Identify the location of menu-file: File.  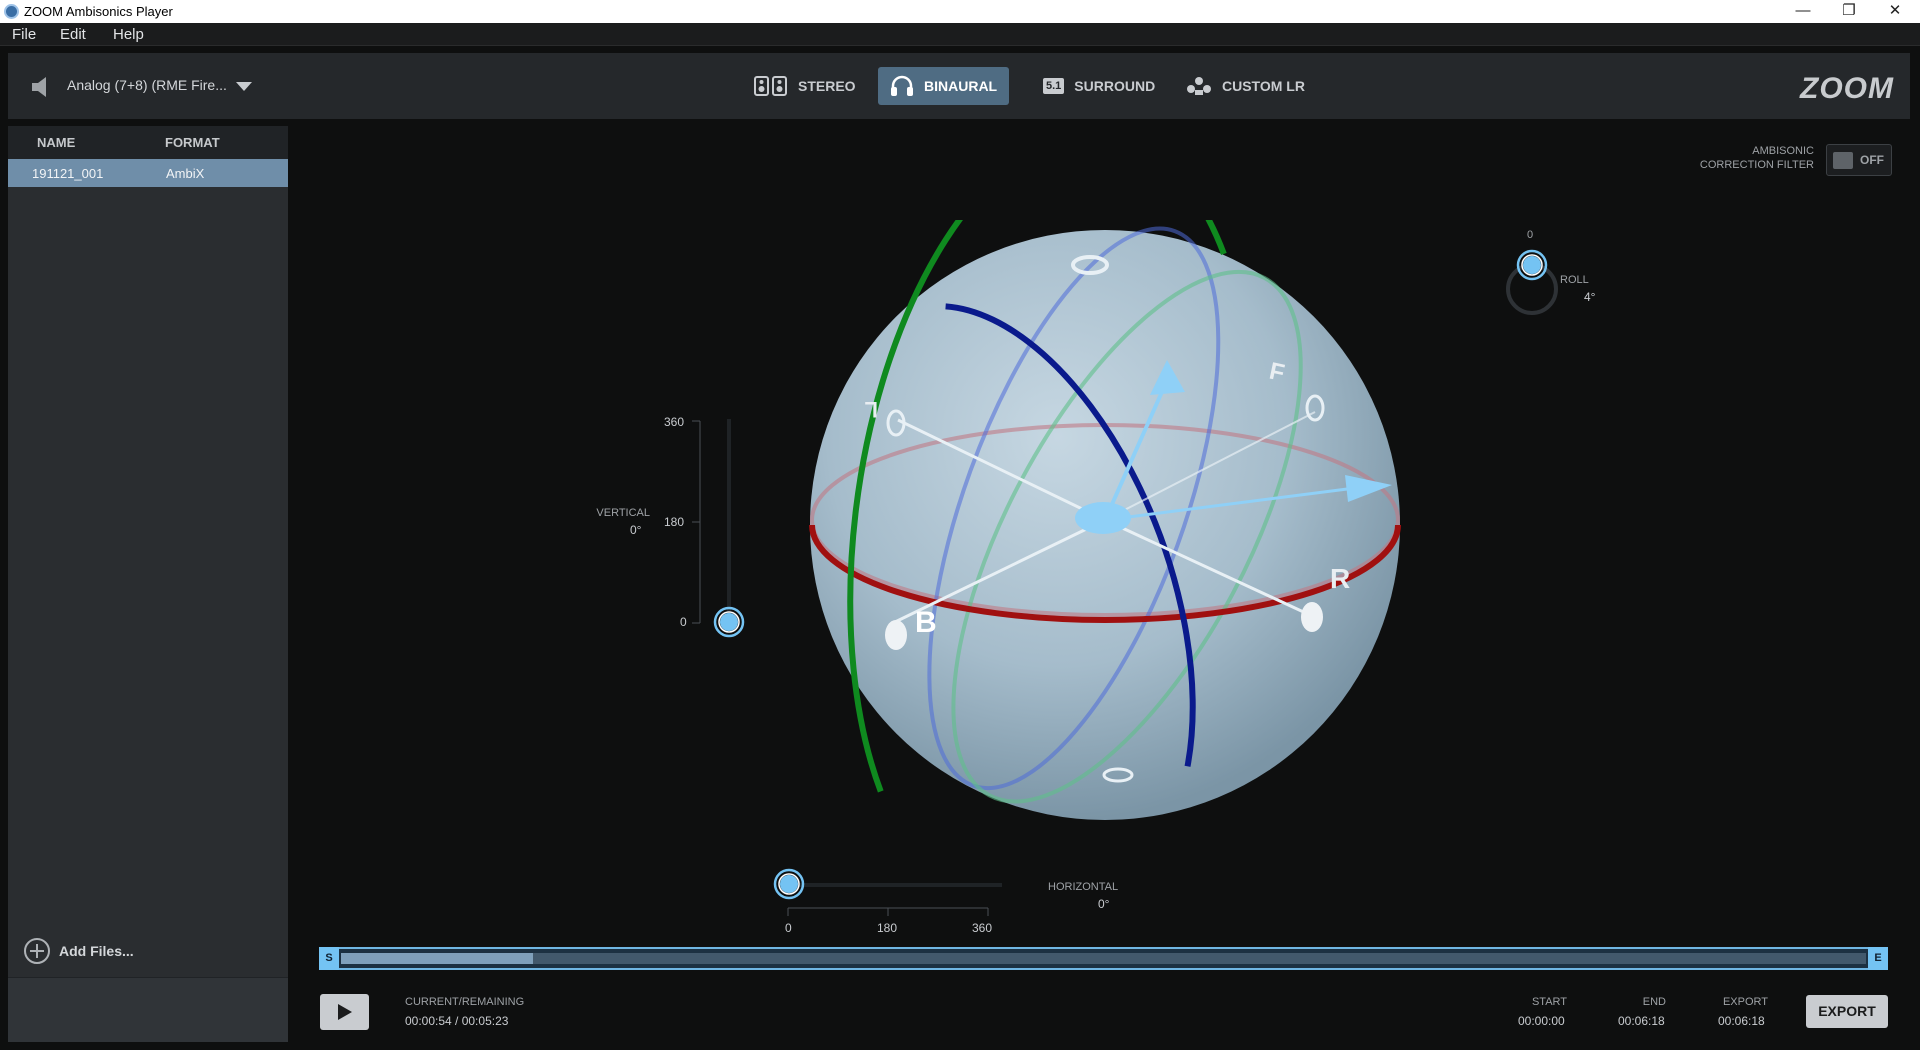
(24, 34).